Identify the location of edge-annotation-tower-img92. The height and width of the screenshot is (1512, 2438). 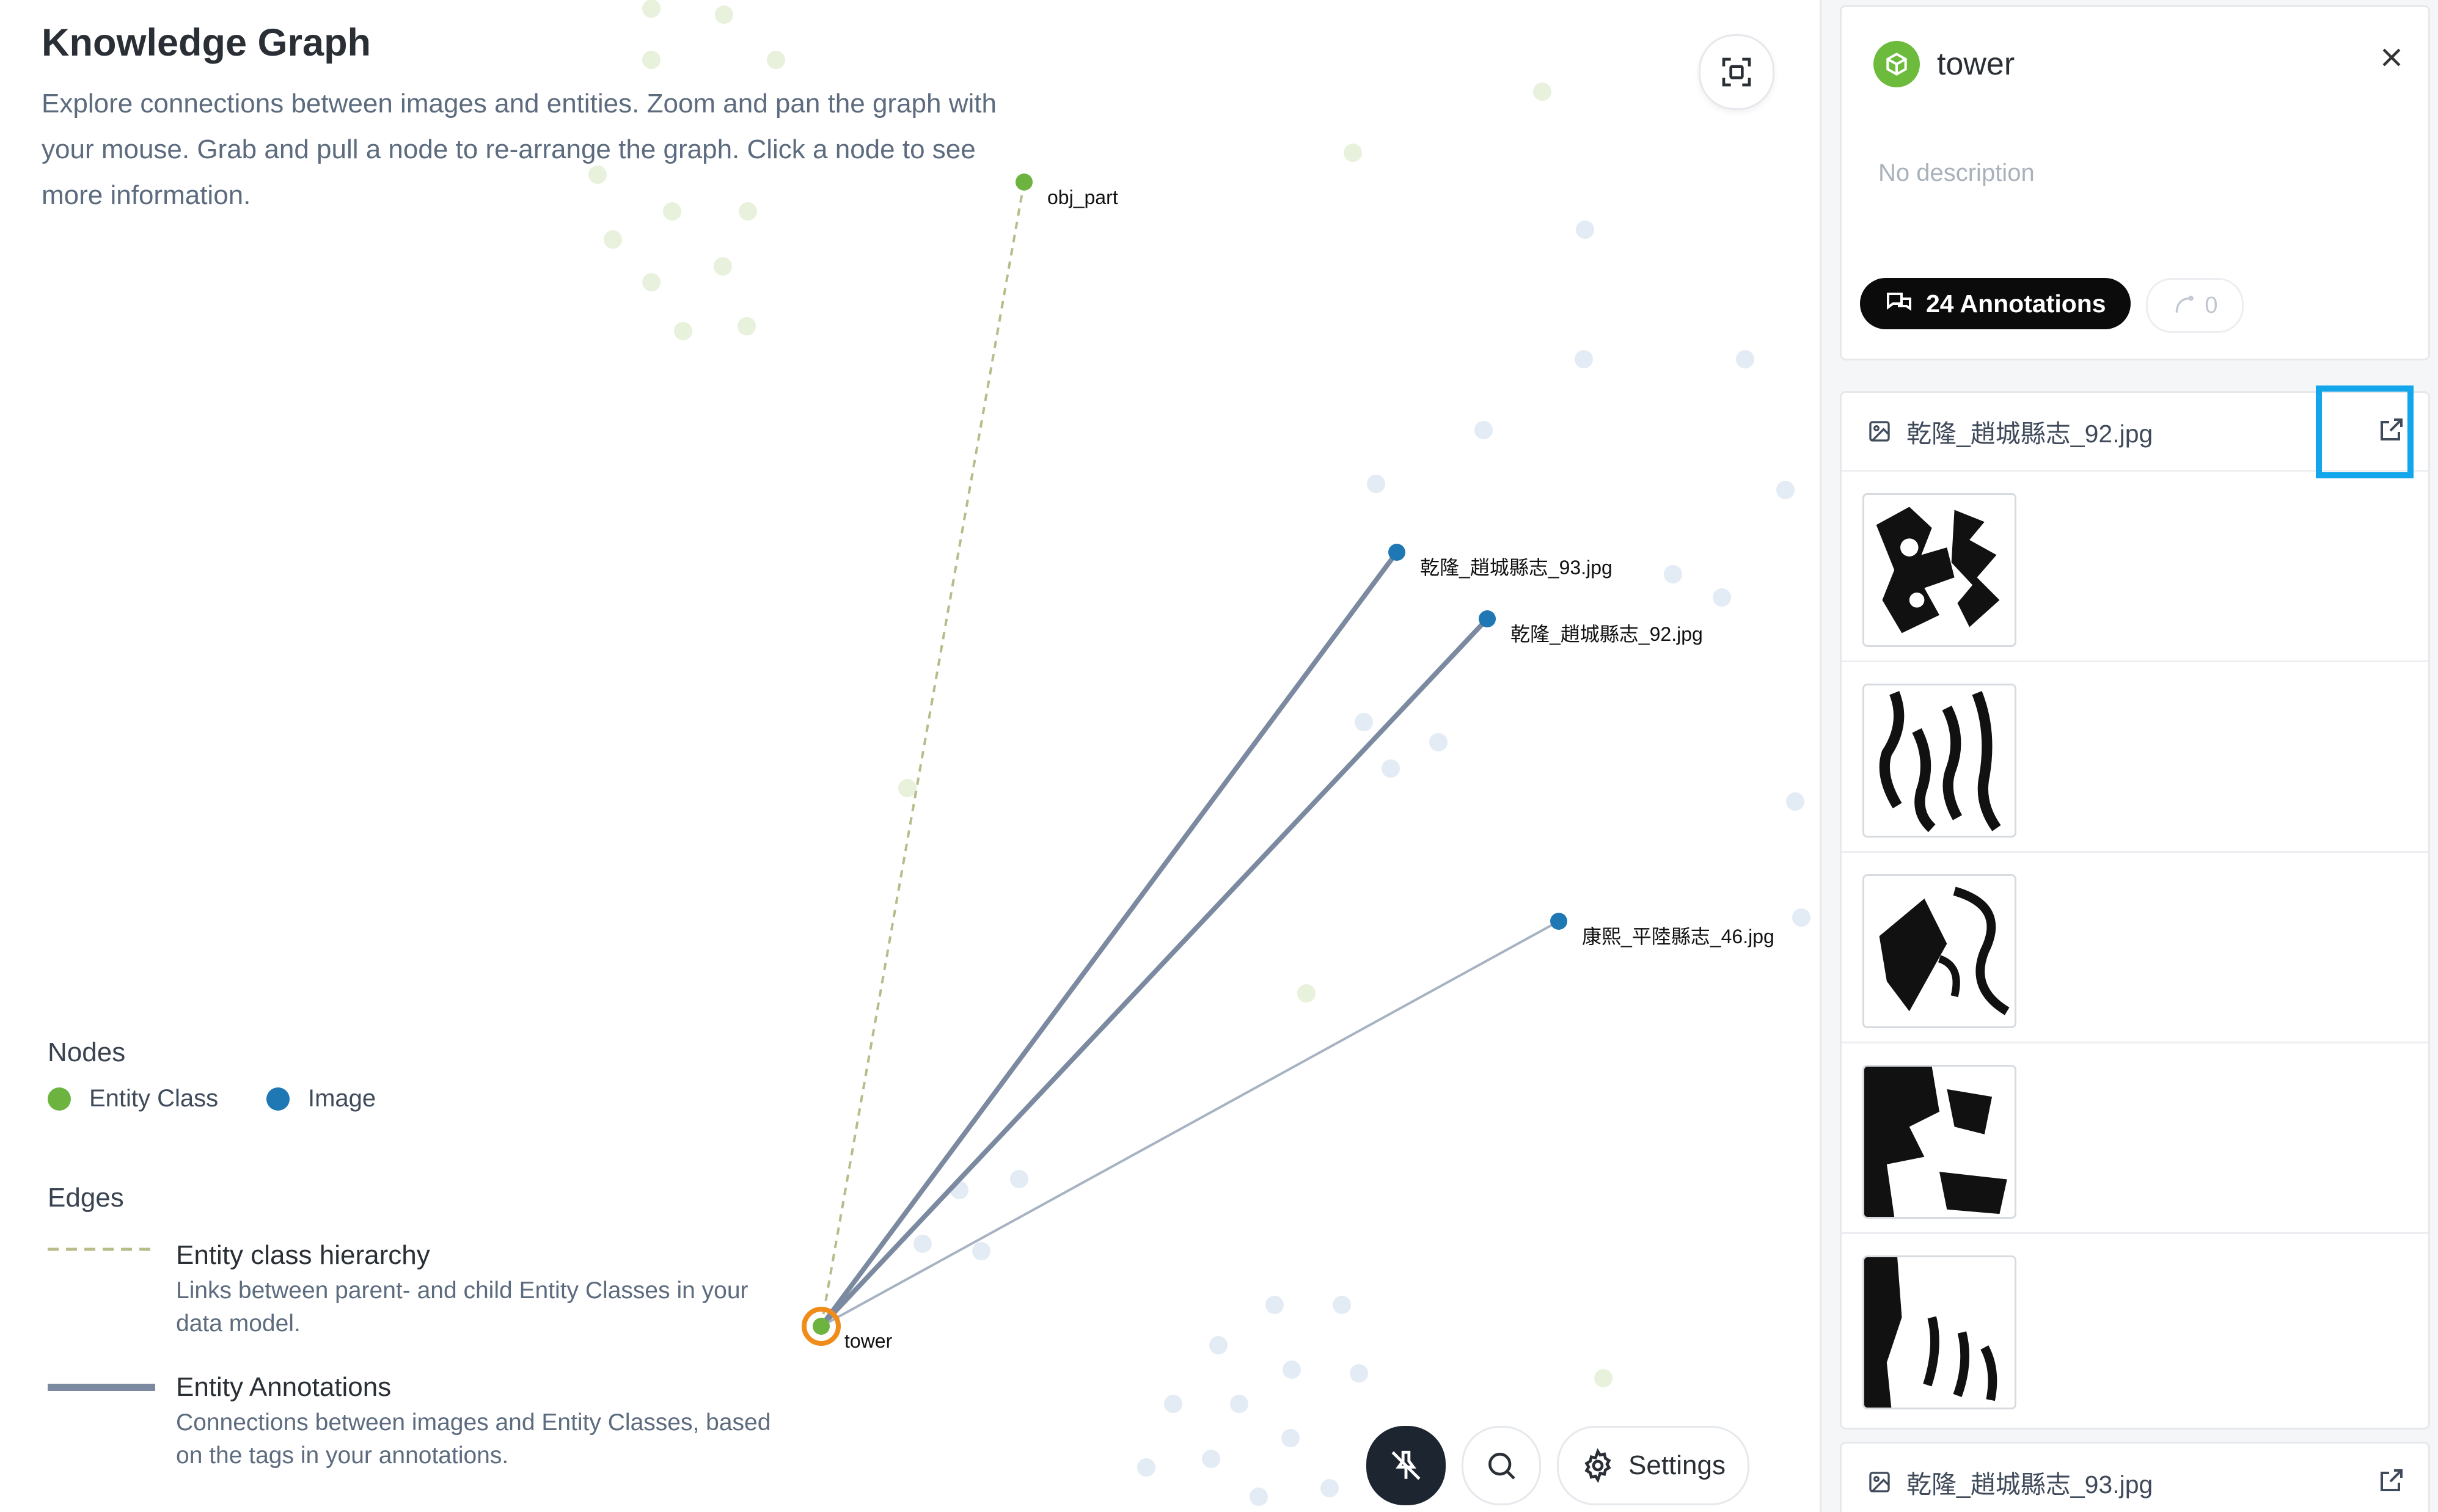
(1154, 973).